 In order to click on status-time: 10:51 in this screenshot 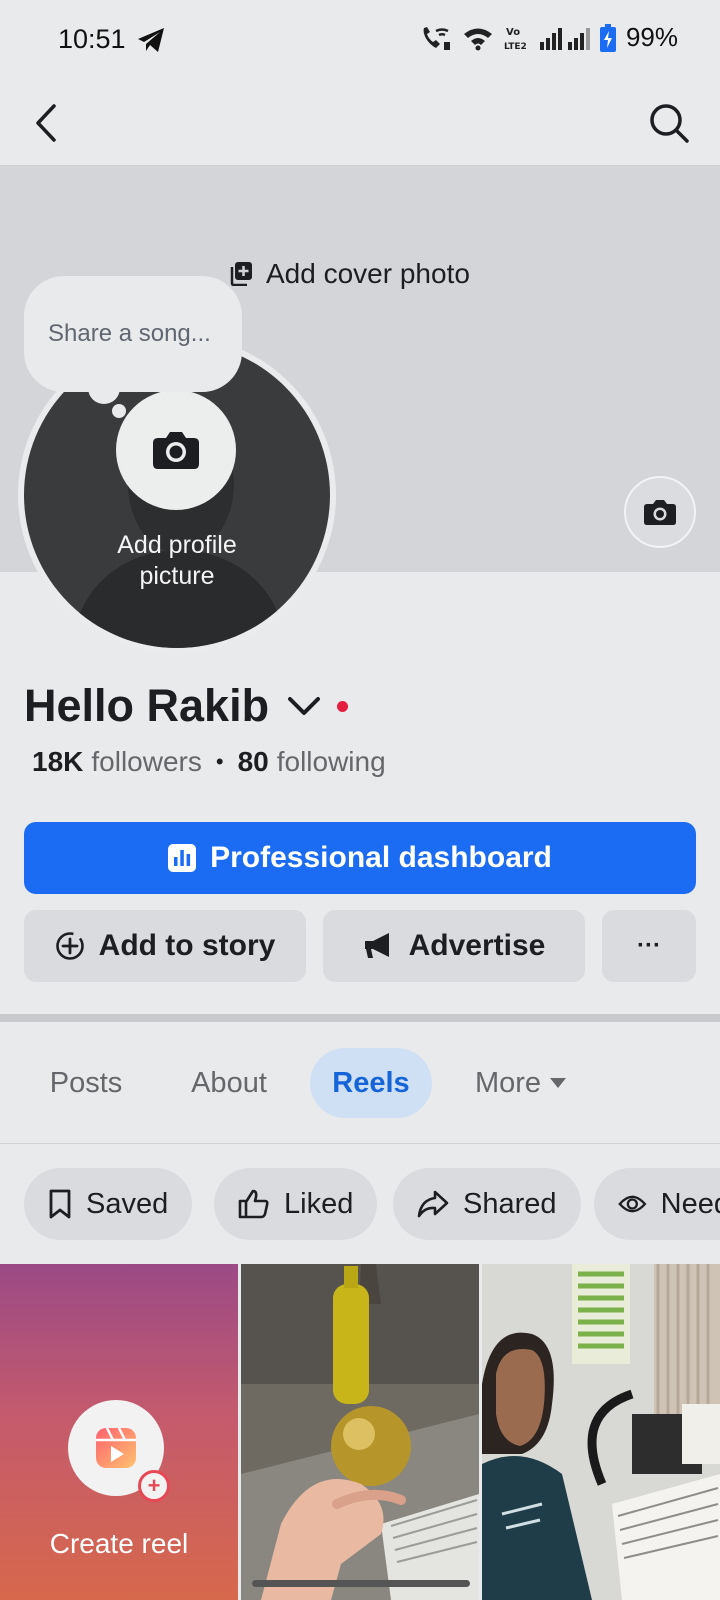, I will do `click(92, 39)`.